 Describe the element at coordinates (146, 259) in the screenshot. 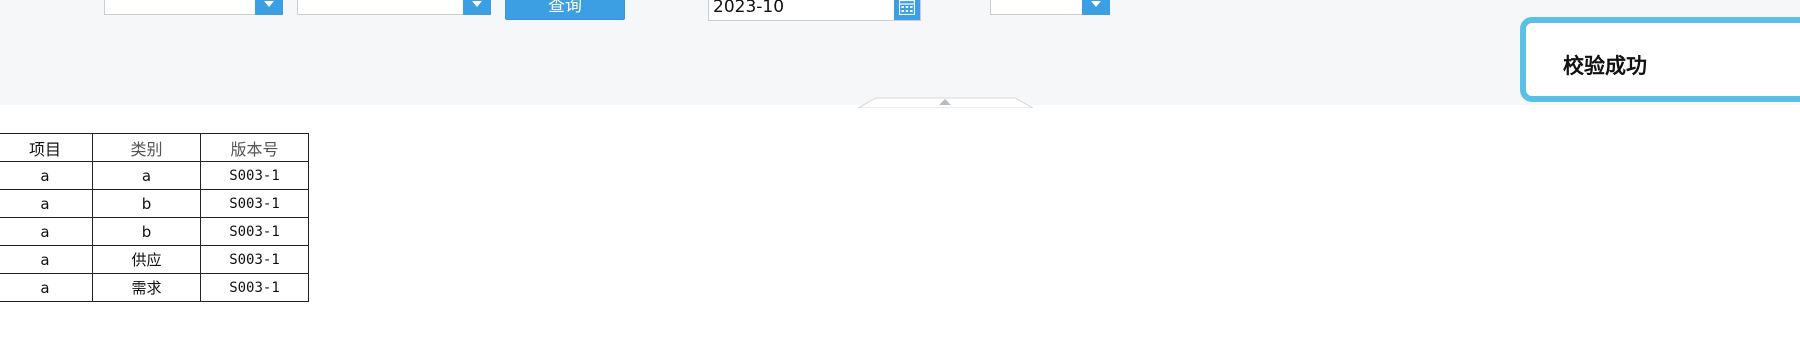

I see `table-cell: 供应` at that location.